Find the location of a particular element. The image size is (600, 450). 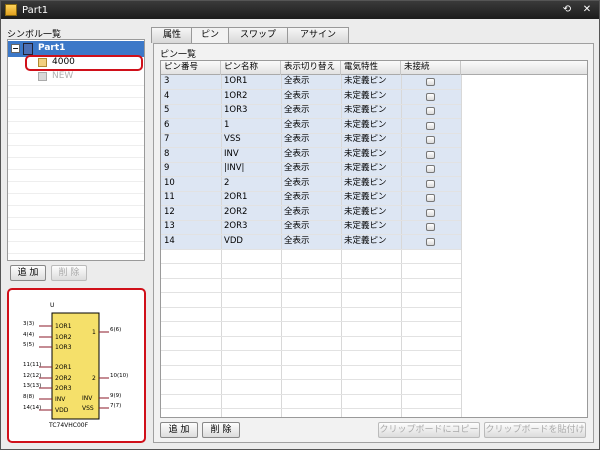

symbol-delete-button: 削 除 is located at coordinates (69, 273).